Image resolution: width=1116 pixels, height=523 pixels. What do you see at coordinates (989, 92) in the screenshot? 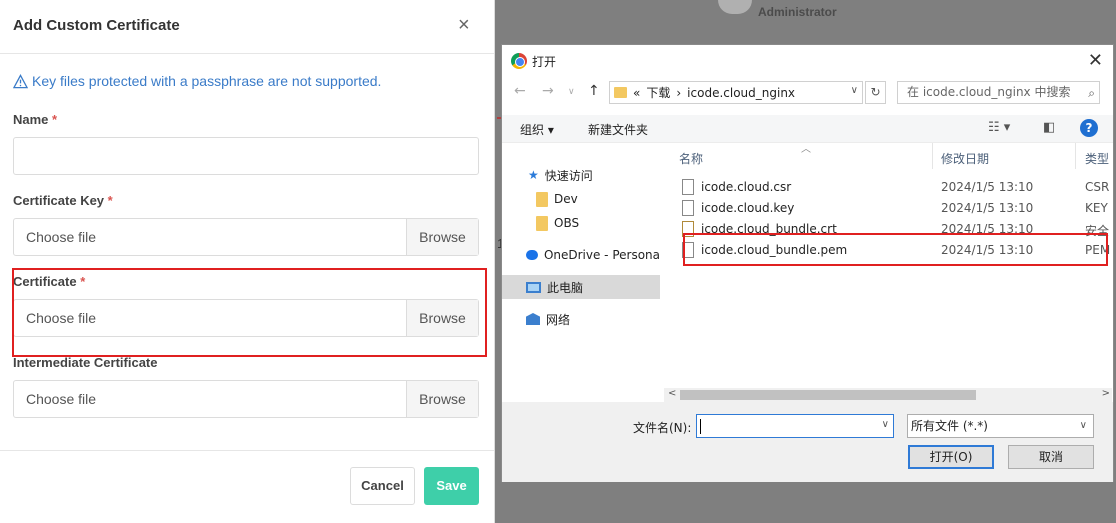
I see `search-placeholder: 在 icode.cloud_nginx 中搜索` at bounding box center [989, 92].